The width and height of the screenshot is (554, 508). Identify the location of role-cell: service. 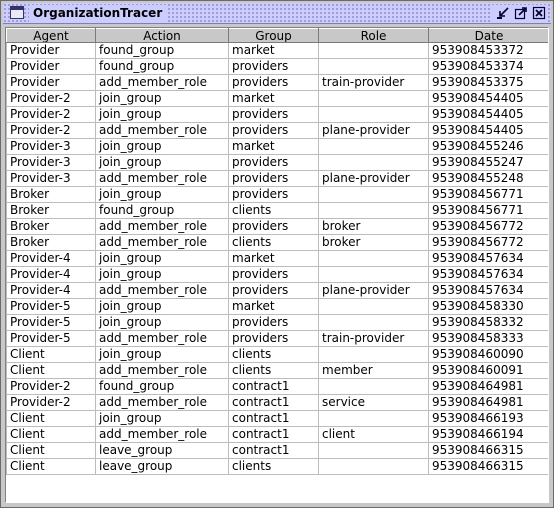
(373, 402).